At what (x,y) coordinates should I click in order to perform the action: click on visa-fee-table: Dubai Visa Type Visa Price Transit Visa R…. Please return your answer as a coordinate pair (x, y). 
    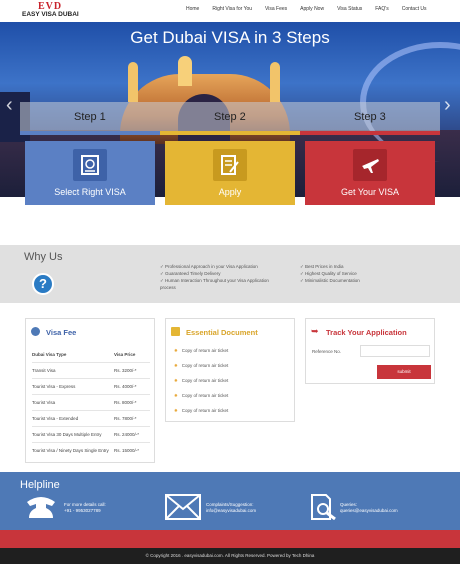
    Looking at the image, I should click on (91, 402).